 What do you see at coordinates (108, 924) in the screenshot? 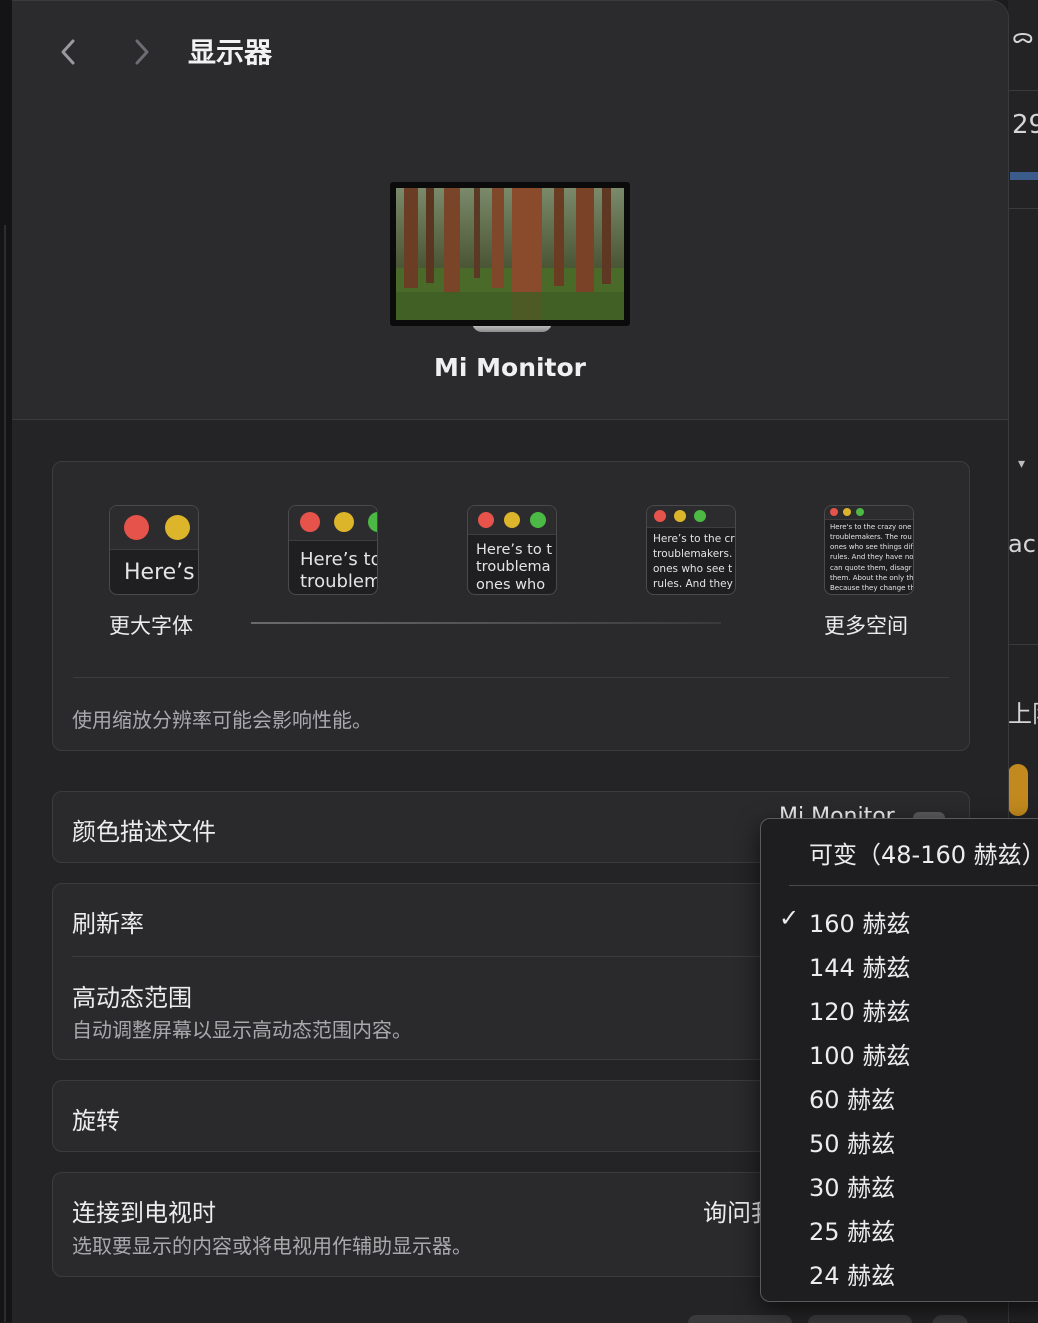
I see `refresh-rate-label: 刷新率` at bounding box center [108, 924].